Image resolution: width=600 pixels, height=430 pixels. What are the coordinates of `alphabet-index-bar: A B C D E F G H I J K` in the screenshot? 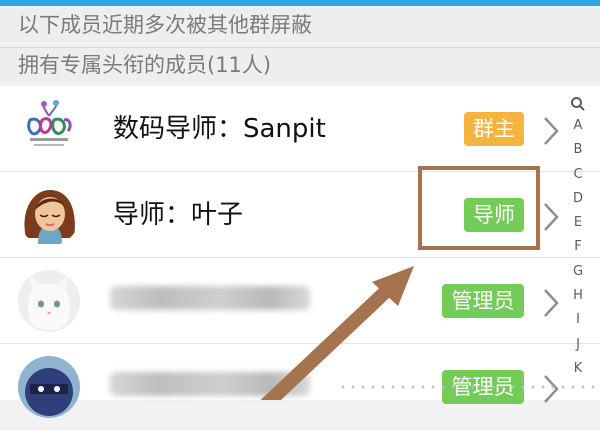 It's located at (578, 247).